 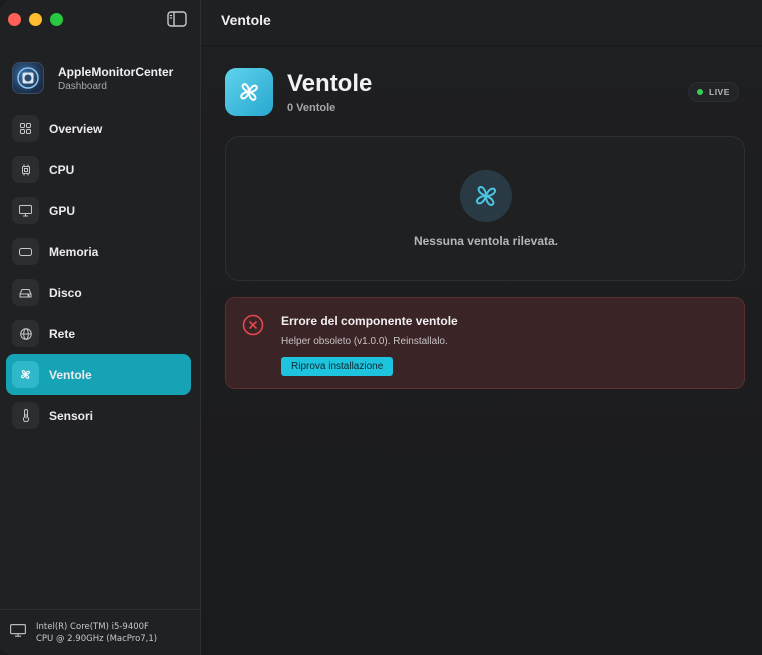 I want to click on page-title: Ventole, so click(x=330, y=83).